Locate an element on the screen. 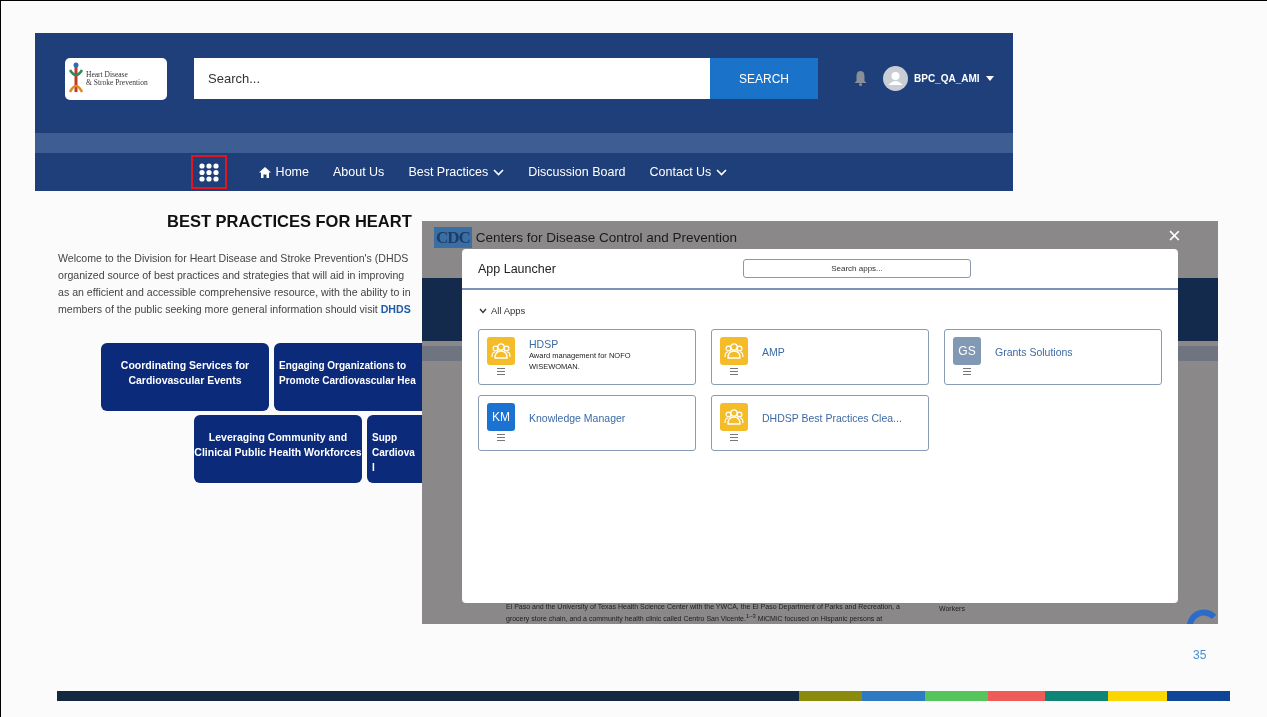 This screenshot has width=1267, height=717. home-icon is located at coordinates (264, 172).